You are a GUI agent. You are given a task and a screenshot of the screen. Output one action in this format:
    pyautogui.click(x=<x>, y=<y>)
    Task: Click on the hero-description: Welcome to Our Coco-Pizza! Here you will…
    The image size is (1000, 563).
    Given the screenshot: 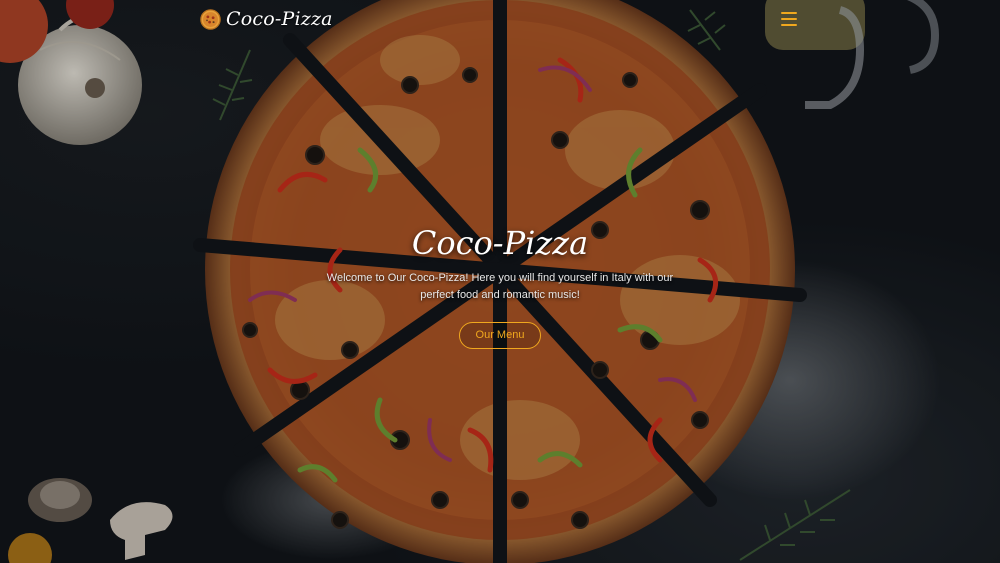 What is the action you would take?
    pyautogui.click(x=500, y=286)
    